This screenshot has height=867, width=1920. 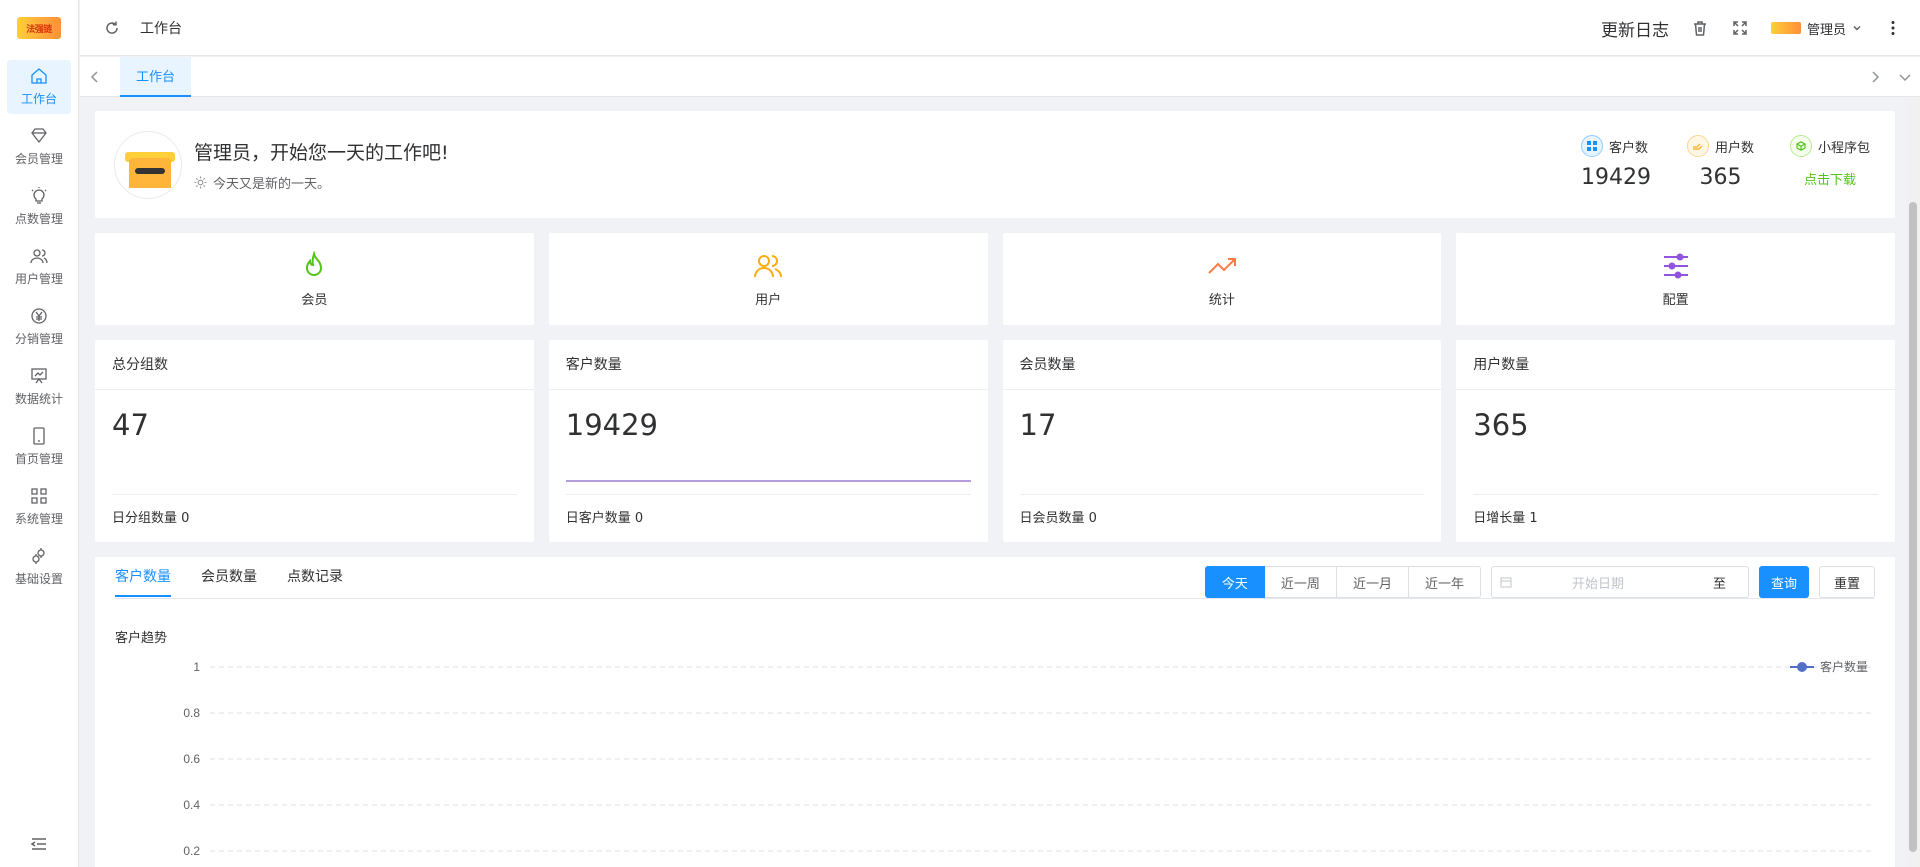 What do you see at coordinates (1597, 584) in the screenshot?
I see `start-date-placeholder: 开始日期` at bounding box center [1597, 584].